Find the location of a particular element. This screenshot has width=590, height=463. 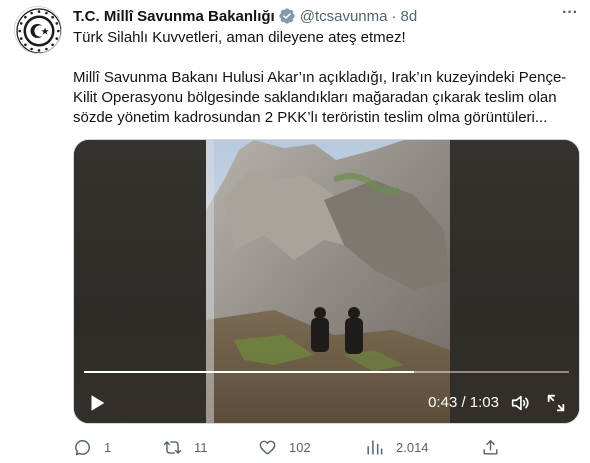

reply-count: 1 is located at coordinates (108, 447).